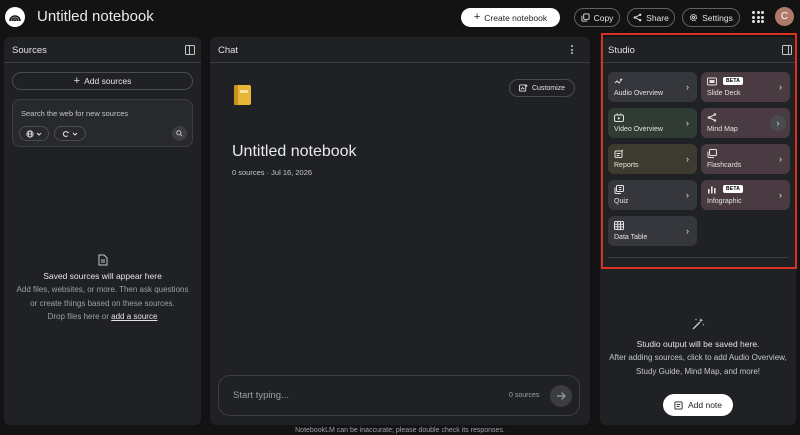 The image size is (800, 435). I want to click on chat-title: Chat, so click(228, 50).